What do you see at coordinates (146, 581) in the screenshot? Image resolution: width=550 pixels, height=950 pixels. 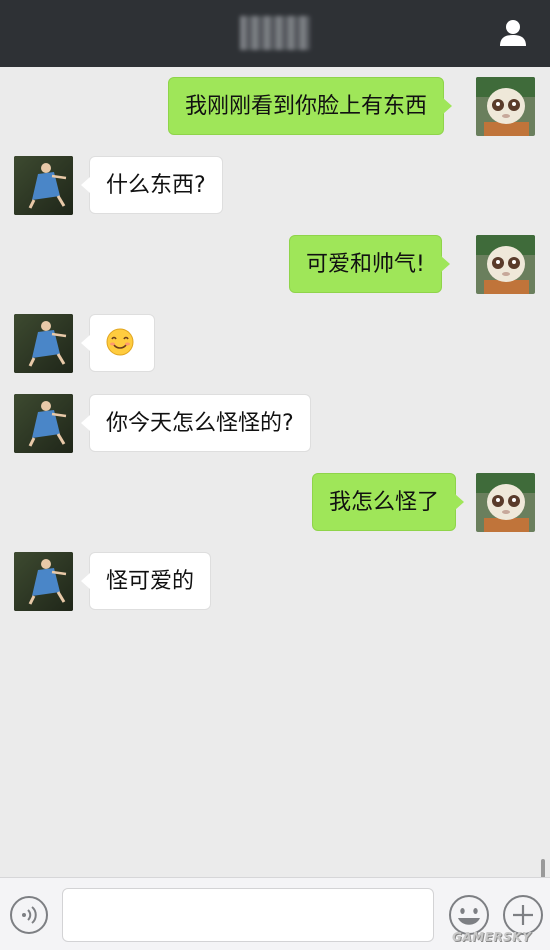 I see `incoming-message-bubble: 怪可爱的` at bounding box center [146, 581].